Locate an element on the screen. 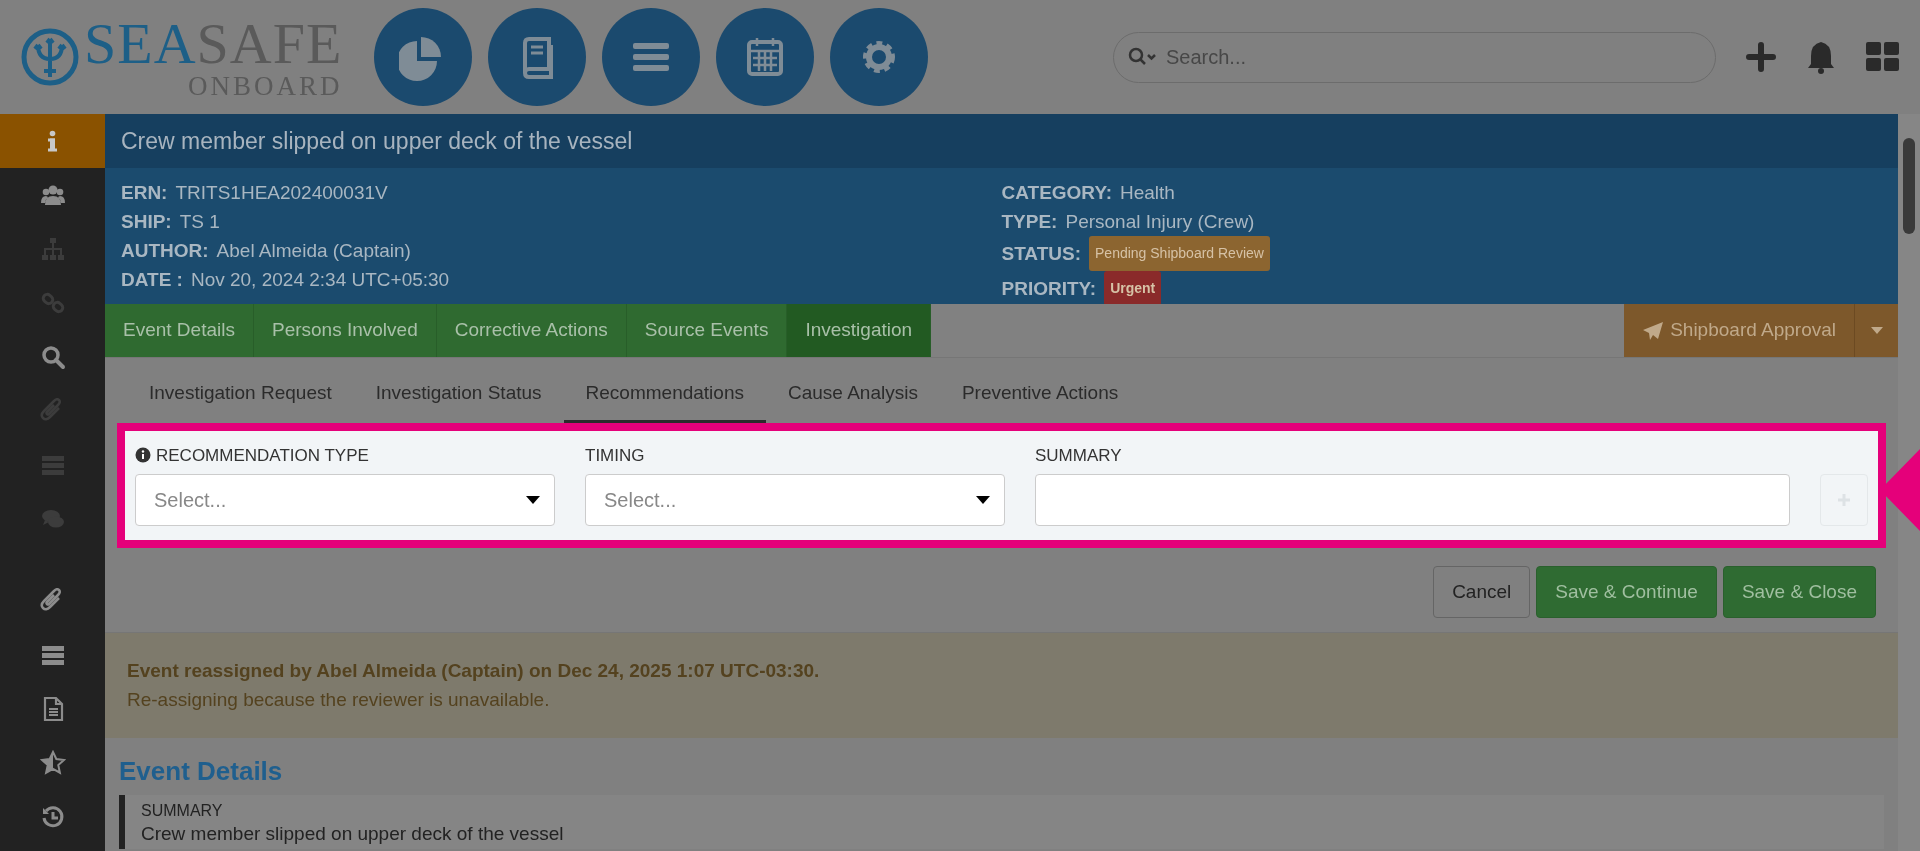 Image resolution: width=1920 pixels, height=851 pixels. dropdown-toggle-button is located at coordinates (1876, 330).